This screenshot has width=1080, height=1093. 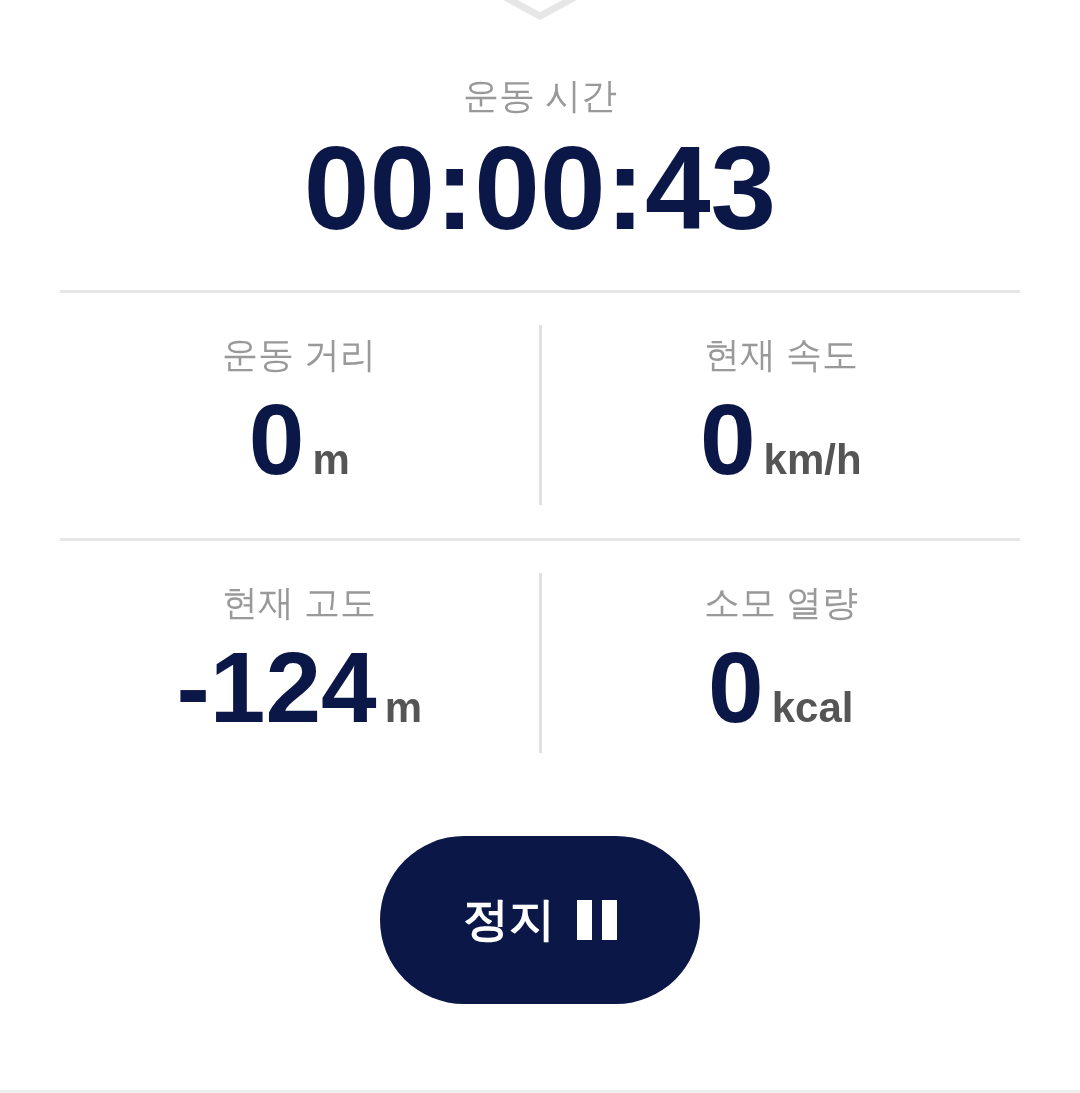 I want to click on workout-time-label: 운동 시간, so click(x=540, y=96).